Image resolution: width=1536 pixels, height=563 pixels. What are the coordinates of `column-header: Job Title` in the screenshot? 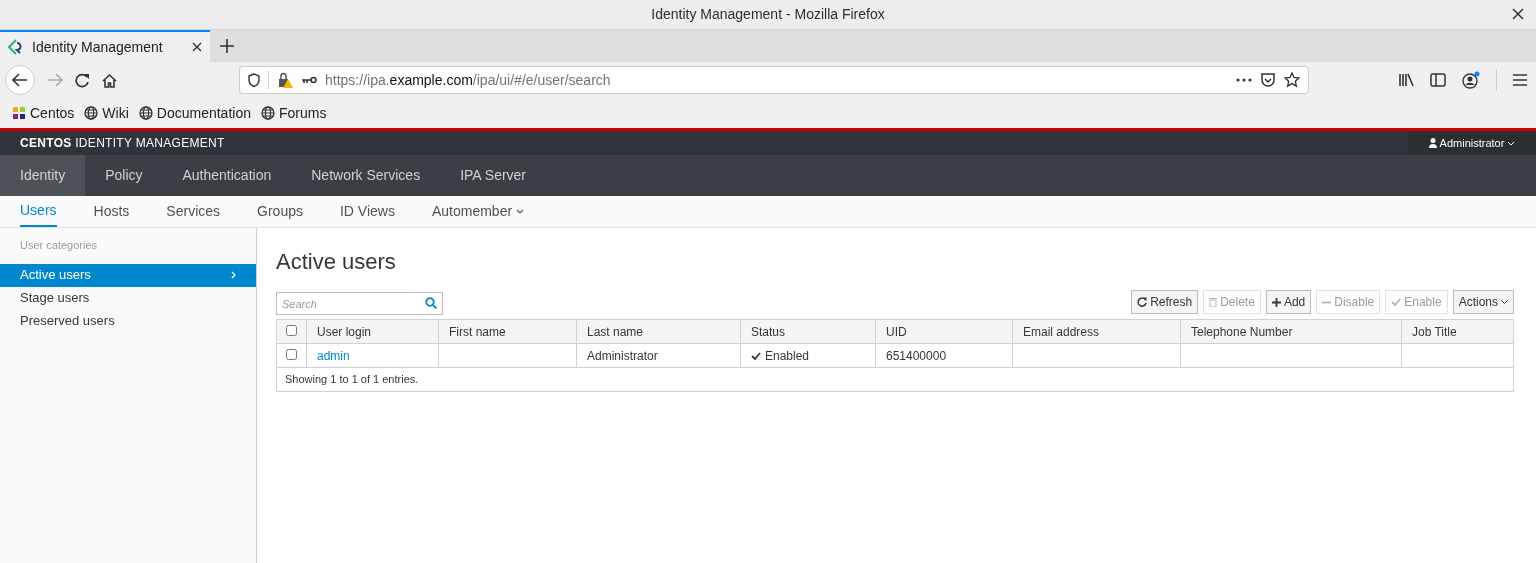 It's located at (1457, 331).